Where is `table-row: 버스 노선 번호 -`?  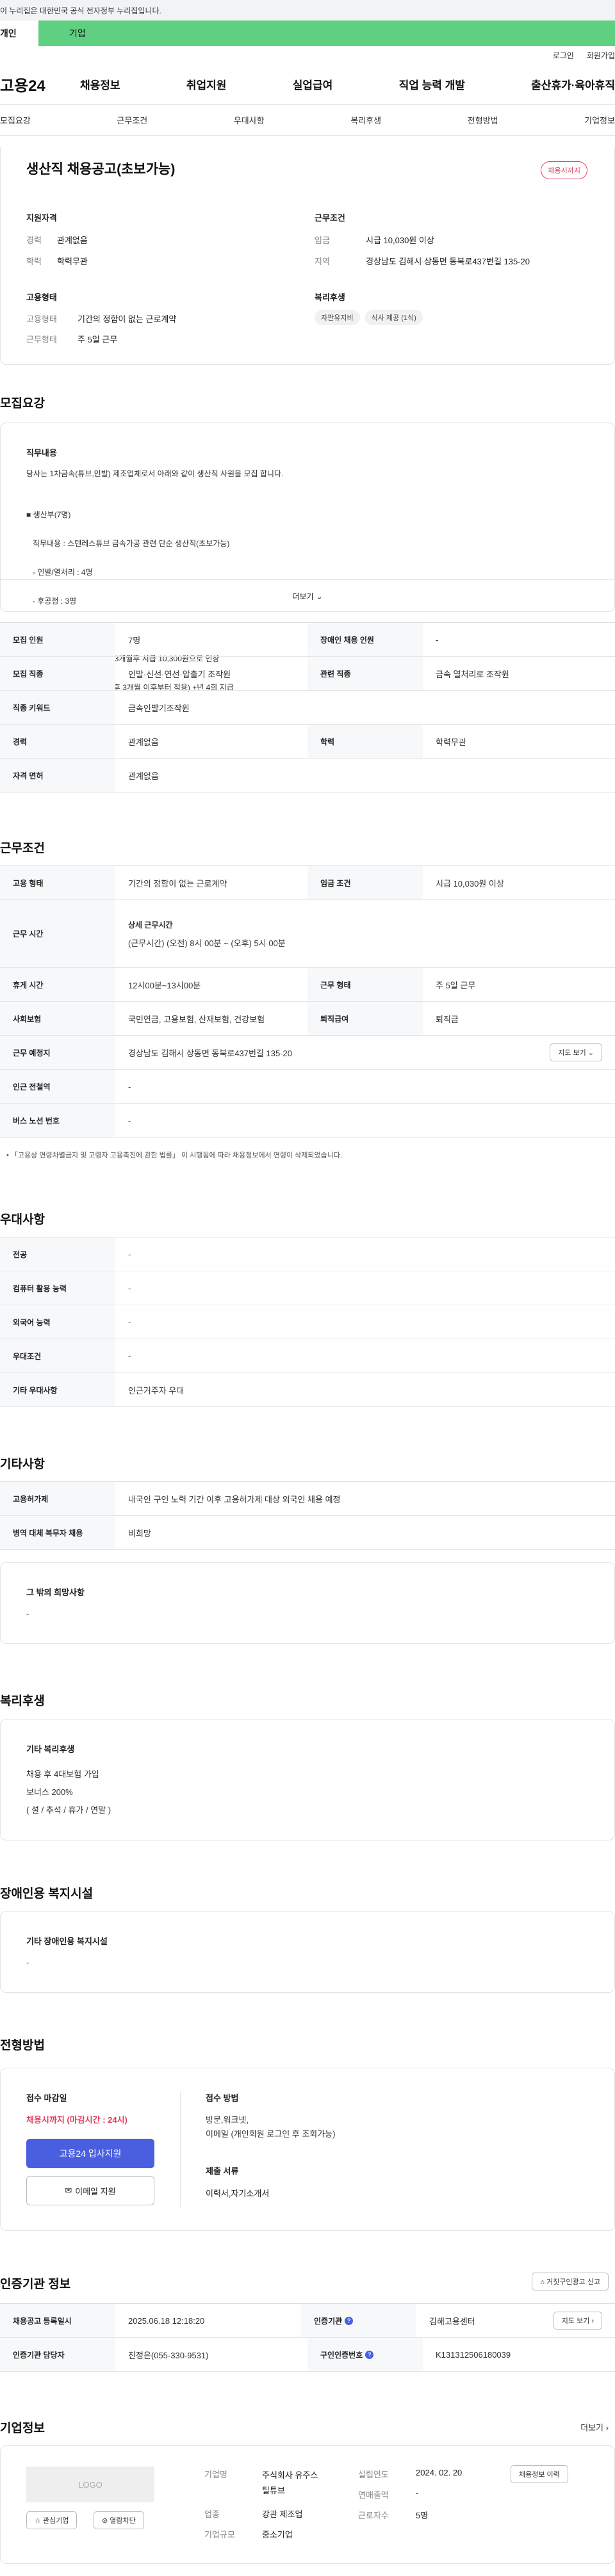
table-row: 버스 노선 번호 - is located at coordinates (307, 1121).